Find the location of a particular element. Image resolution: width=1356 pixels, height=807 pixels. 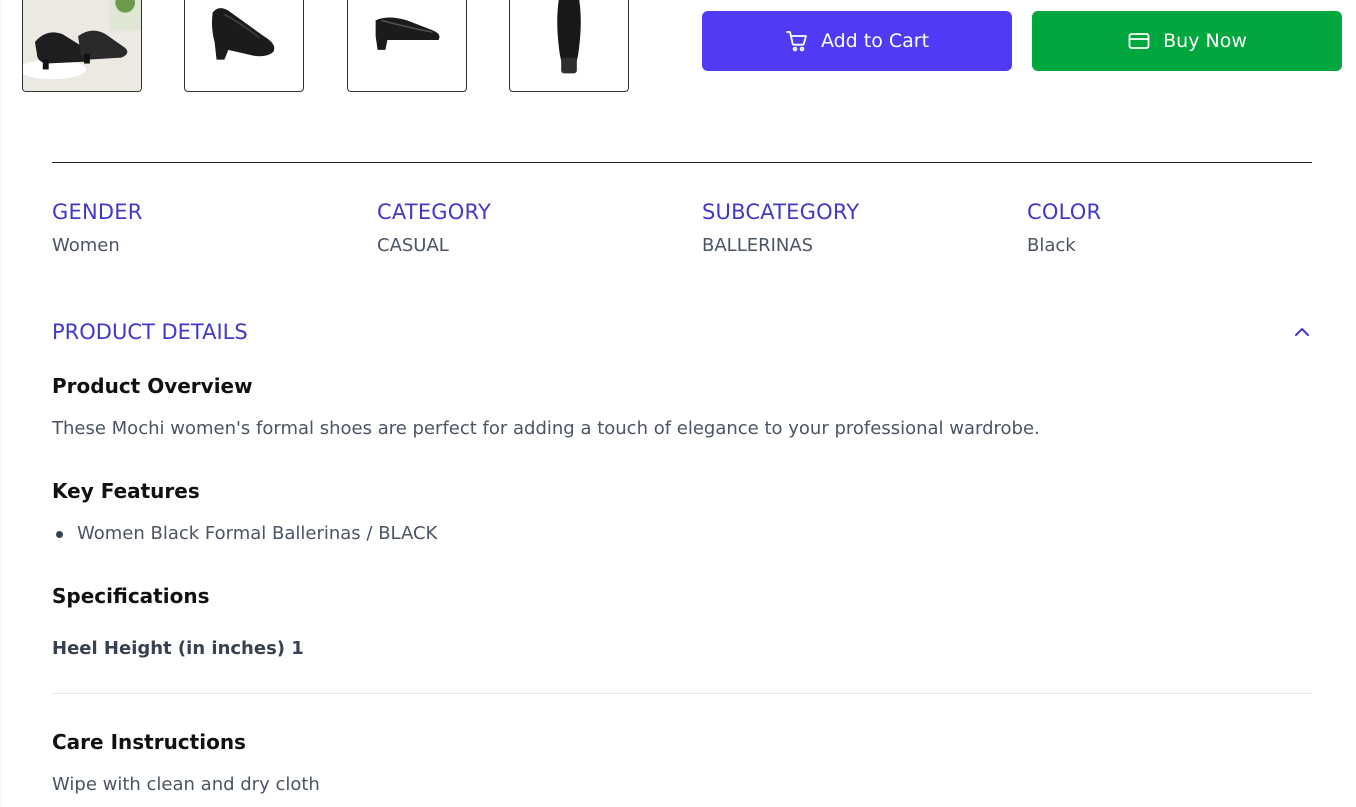

attribute-color: COLOR Black is located at coordinates (1177, 227).